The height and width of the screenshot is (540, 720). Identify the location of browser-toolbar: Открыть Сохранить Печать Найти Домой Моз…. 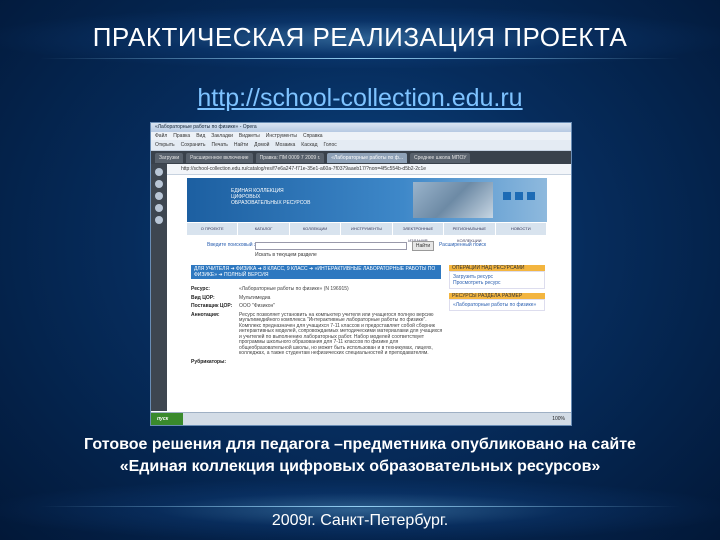
(361, 145).